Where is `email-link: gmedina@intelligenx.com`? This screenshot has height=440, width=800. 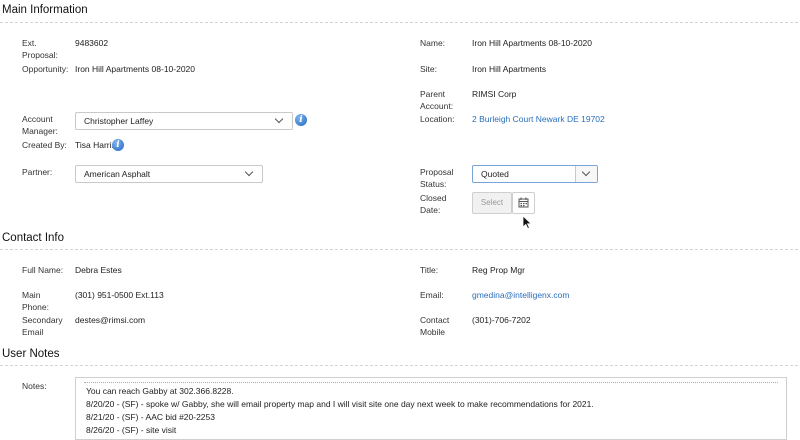
email-link: gmedina@intelligenx.com is located at coordinates (520, 295).